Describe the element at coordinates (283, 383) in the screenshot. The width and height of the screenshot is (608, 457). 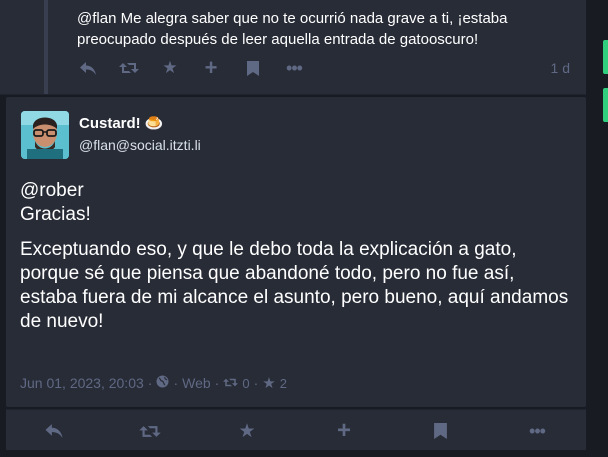
I see `favourite-count: 2` at that location.